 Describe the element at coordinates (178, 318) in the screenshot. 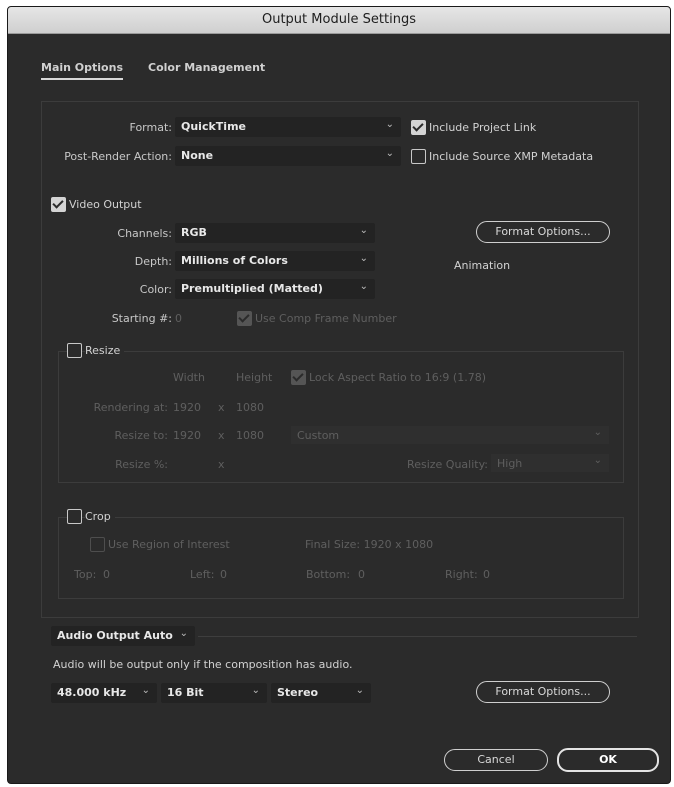

I see `starting-number-value: 0` at that location.